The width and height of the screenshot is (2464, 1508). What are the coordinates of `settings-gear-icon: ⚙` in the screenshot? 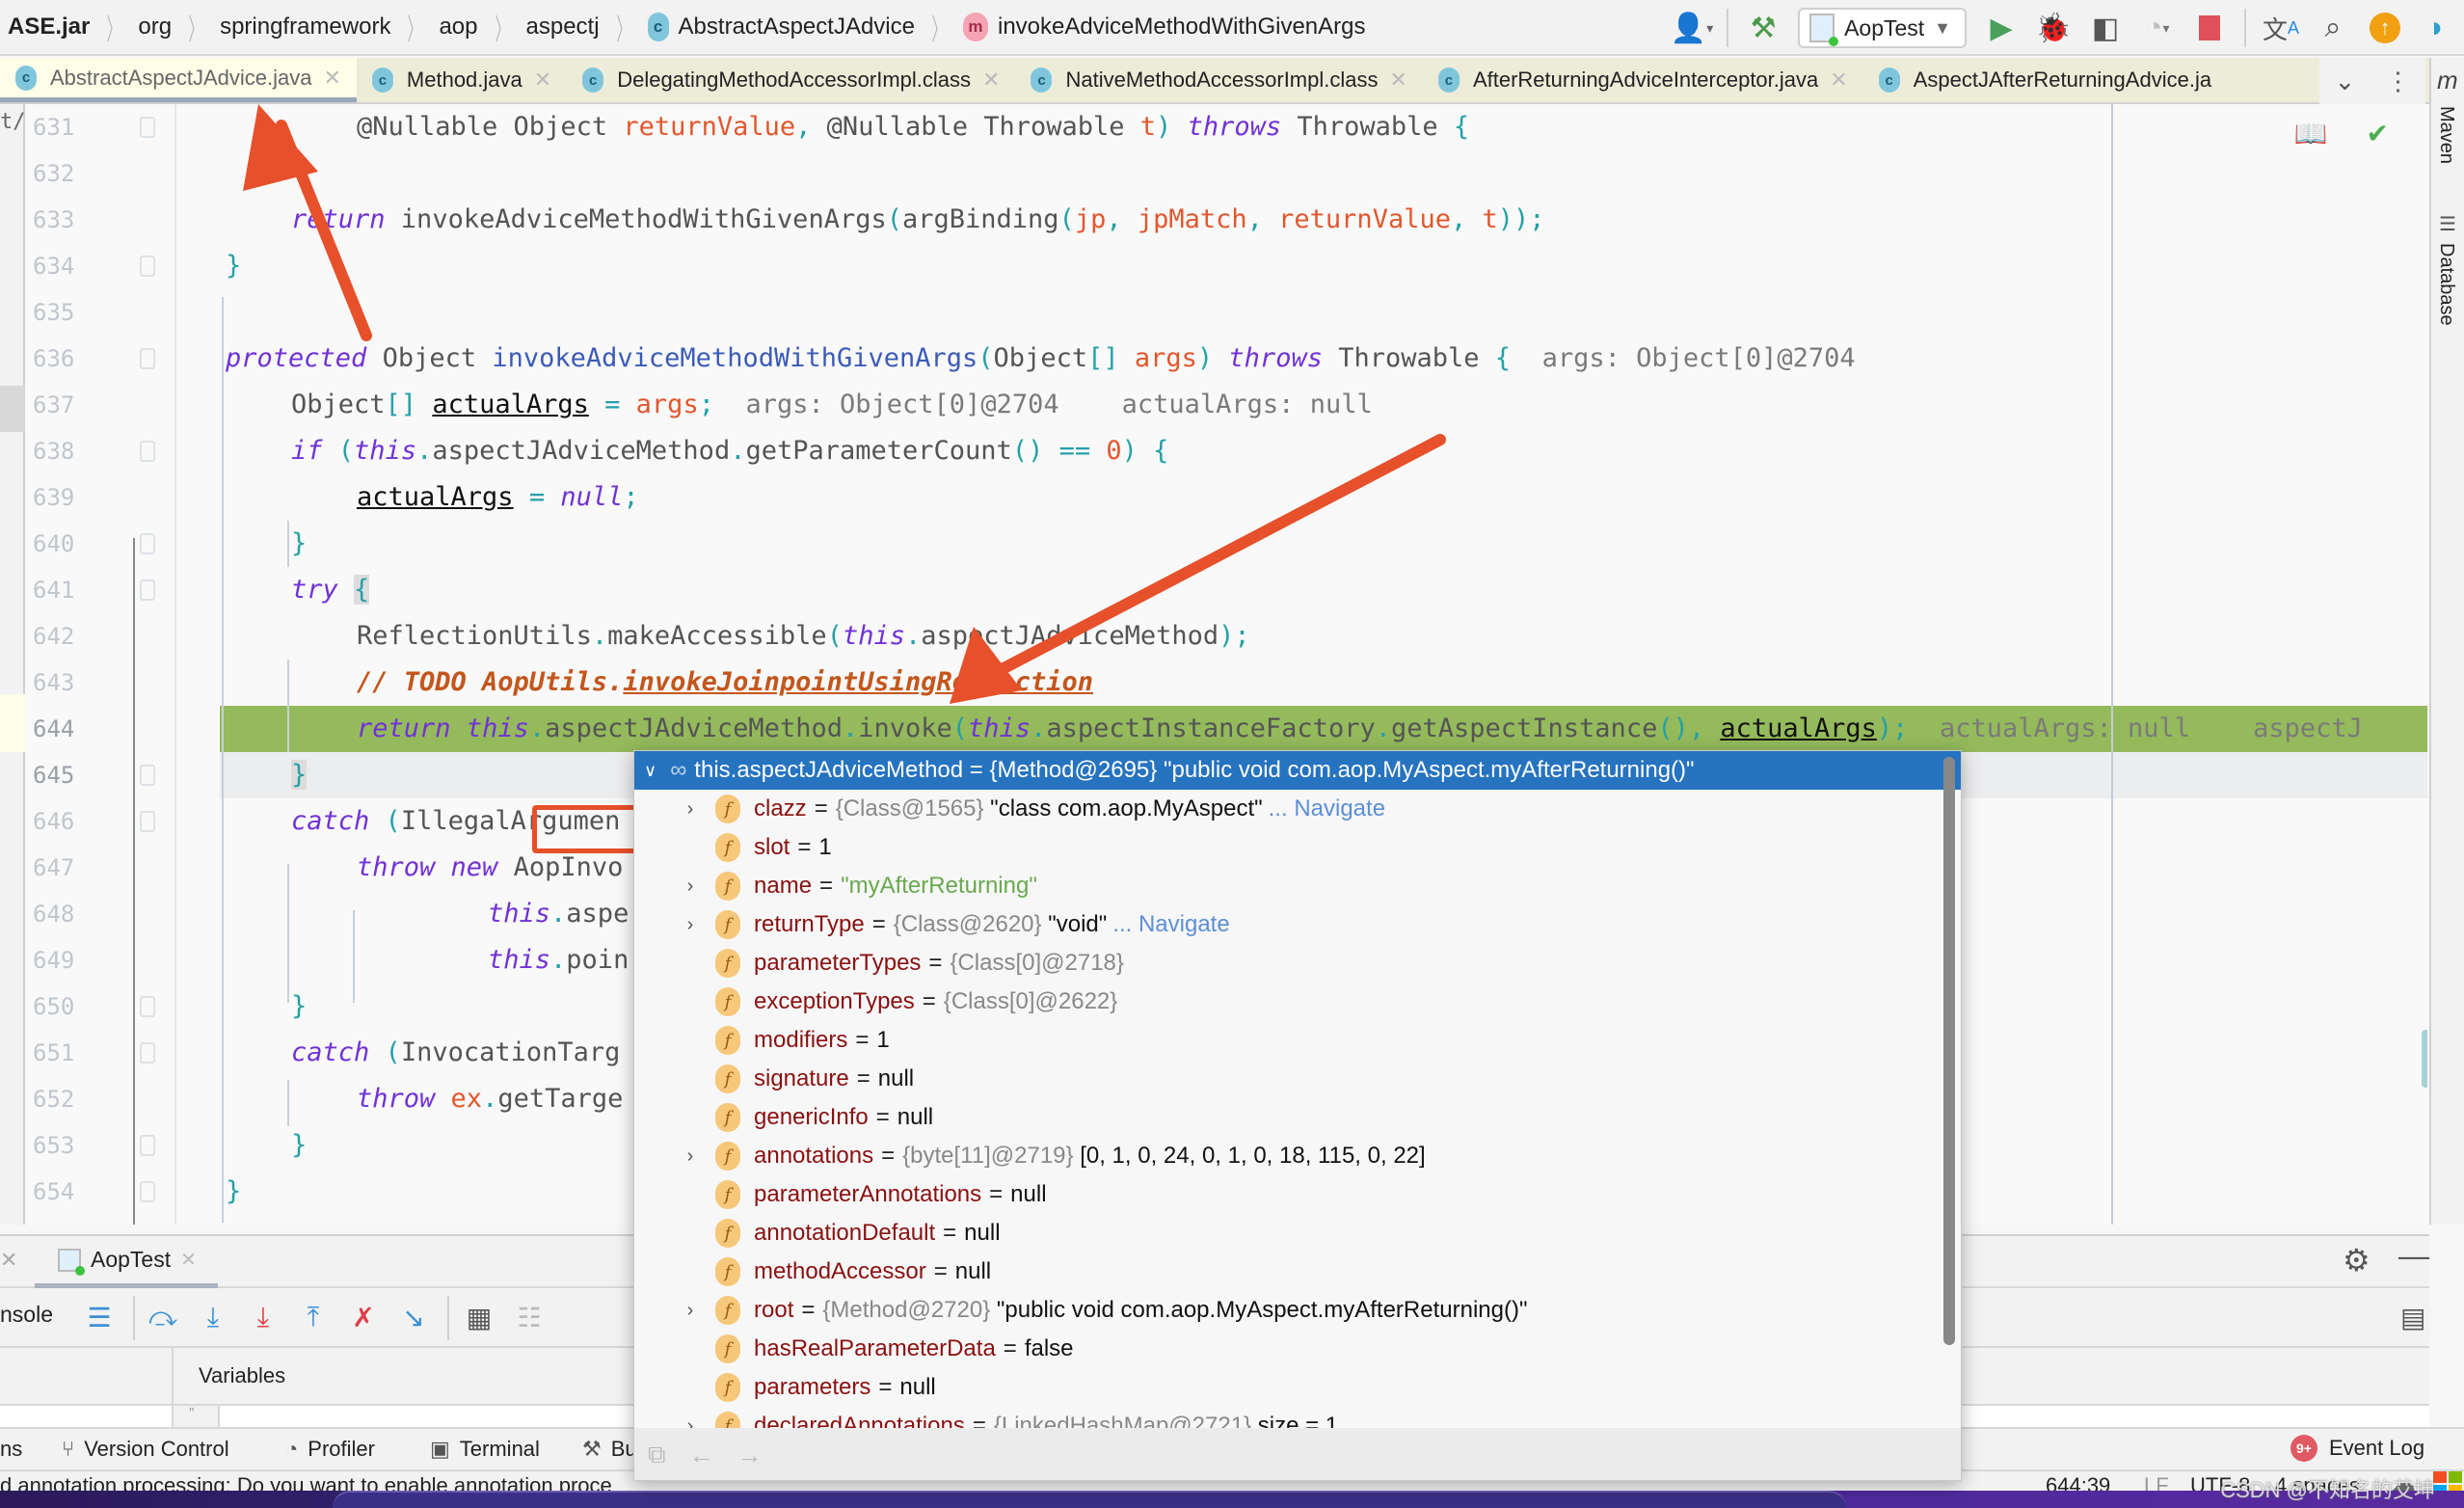 It's located at (2356, 1260).